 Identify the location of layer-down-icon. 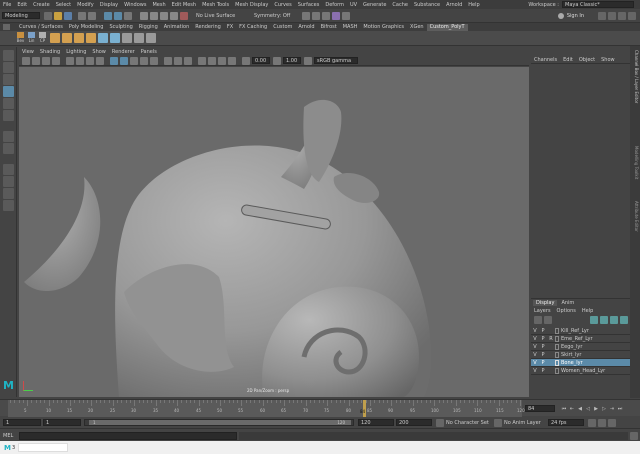
(548, 319).